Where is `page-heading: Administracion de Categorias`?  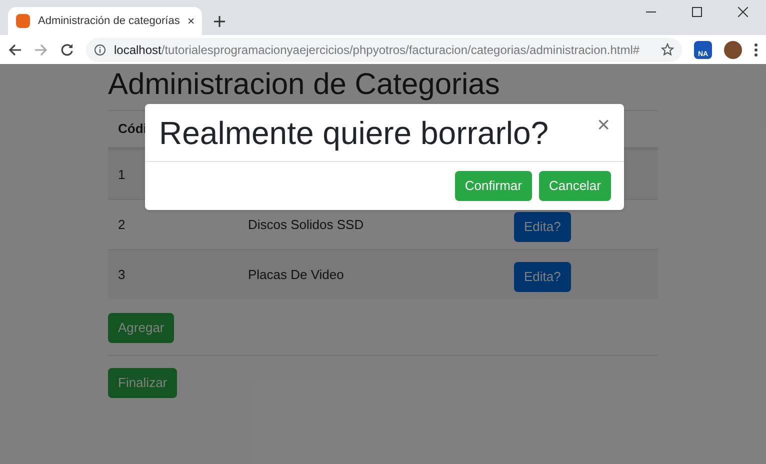
page-heading: Administracion de Categorias is located at coordinates (304, 85).